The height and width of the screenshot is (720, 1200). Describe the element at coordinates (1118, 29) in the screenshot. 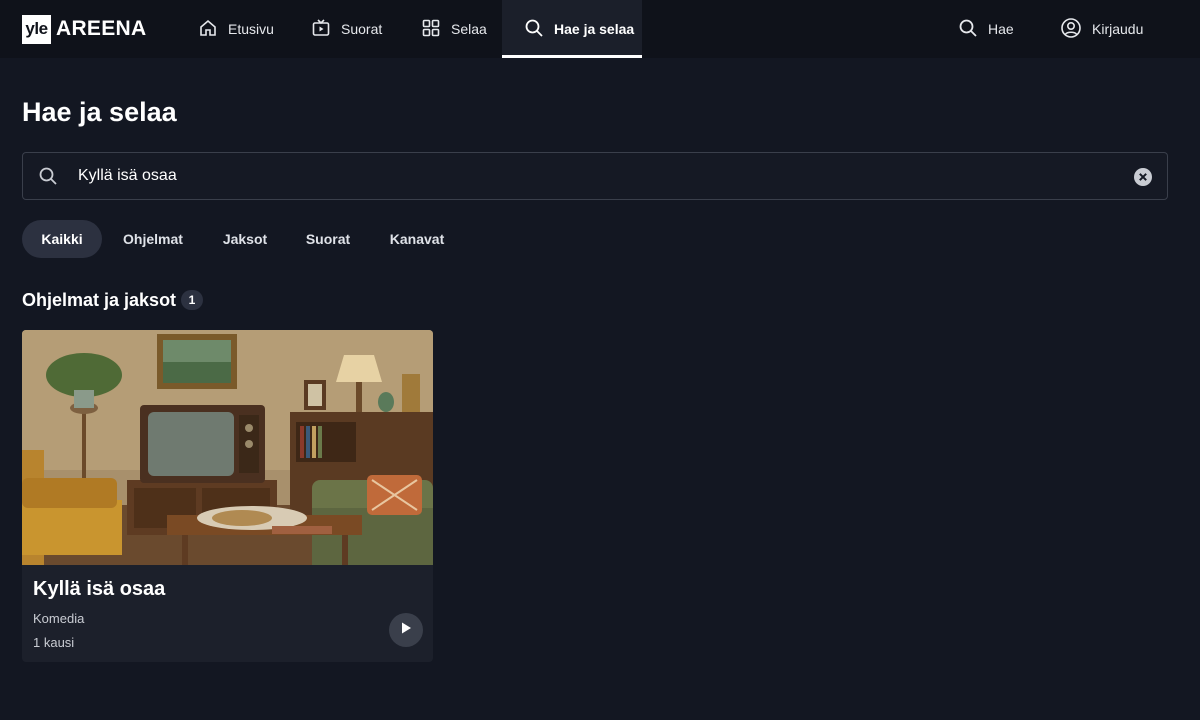

I see `nav-item-label: Kirjaudu` at that location.